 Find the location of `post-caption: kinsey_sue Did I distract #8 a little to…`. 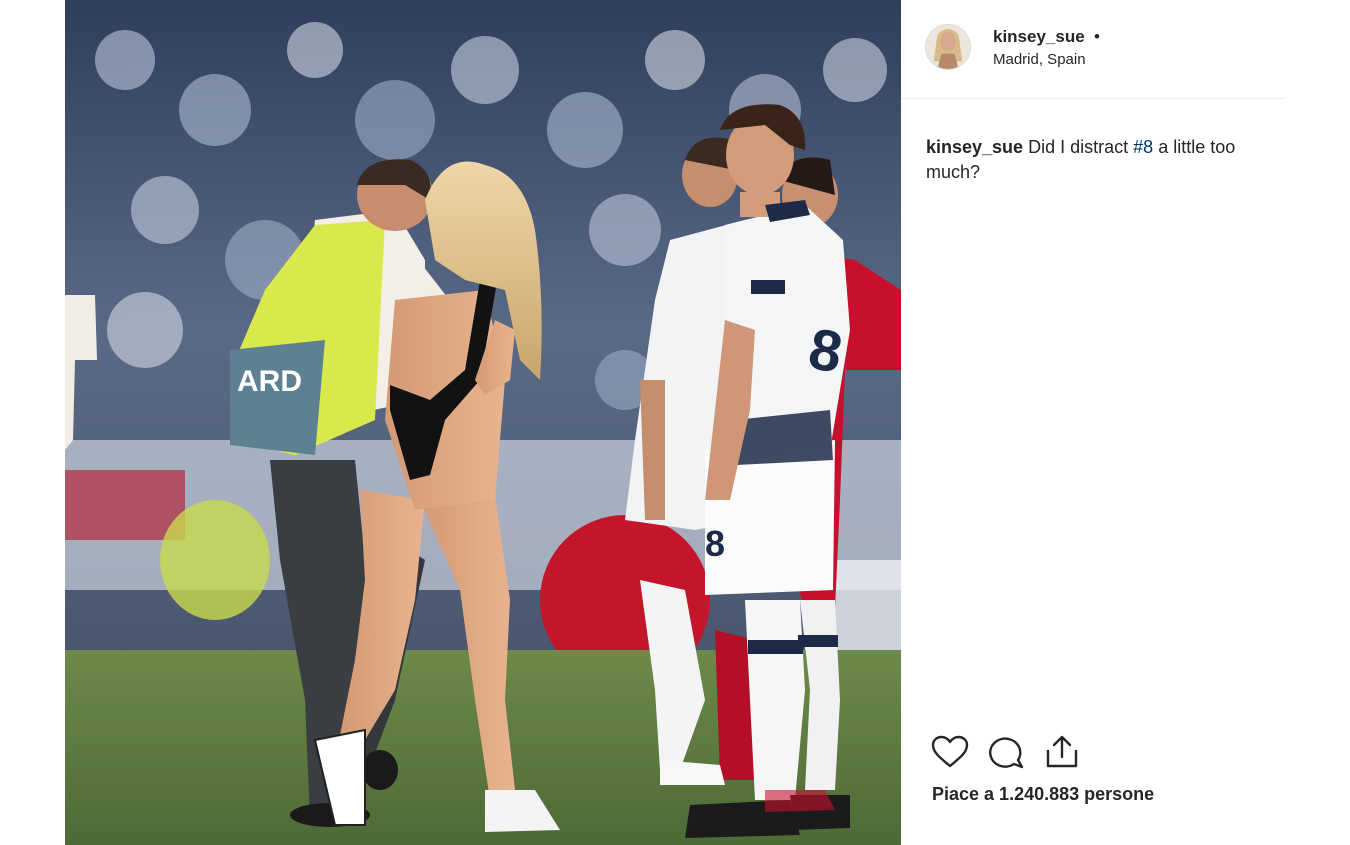

post-caption: kinsey_sue Did I distract #8 a little to… is located at coordinates (1098, 160).